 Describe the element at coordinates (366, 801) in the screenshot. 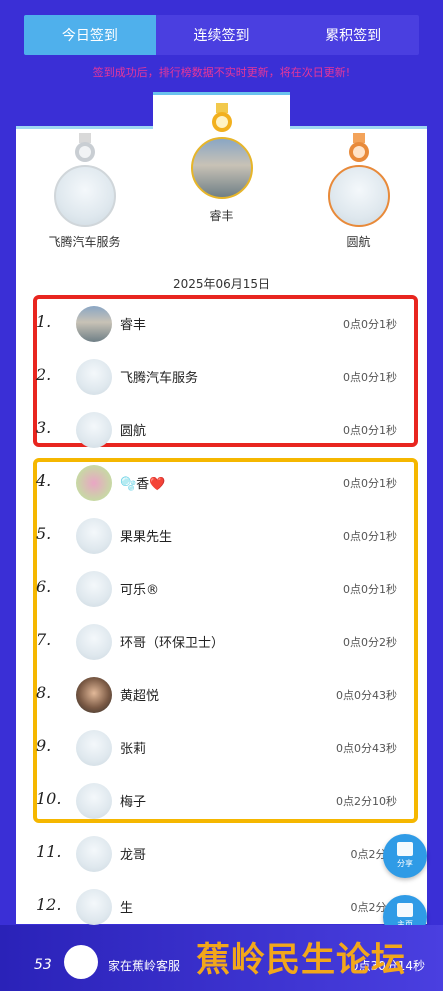

I see `checkin-time: 0点2分10秒` at that location.